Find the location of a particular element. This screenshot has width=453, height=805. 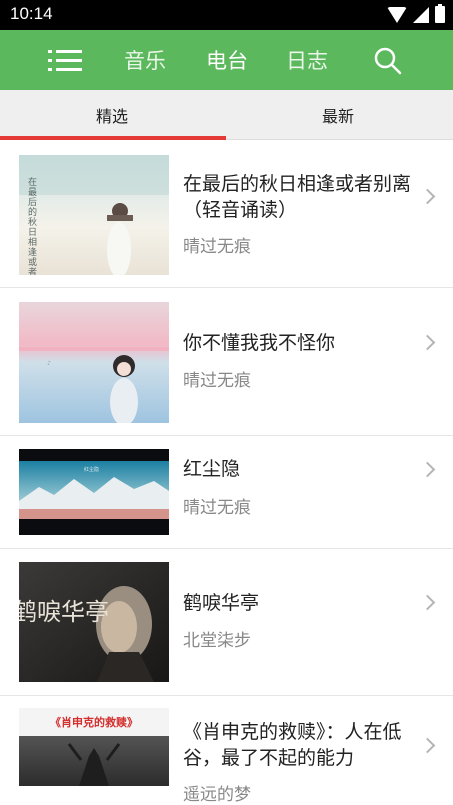

thumbnail-image: 鹤唳华亭 is located at coordinates (94, 622).